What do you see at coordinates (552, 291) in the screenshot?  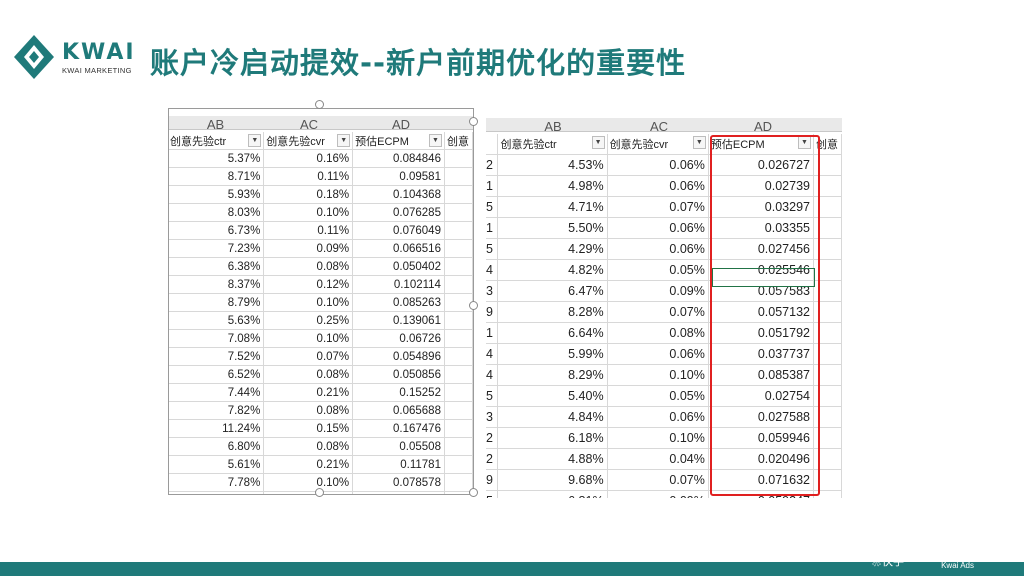 I see `table-cell: 6.47%` at bounding box center [552, 291].